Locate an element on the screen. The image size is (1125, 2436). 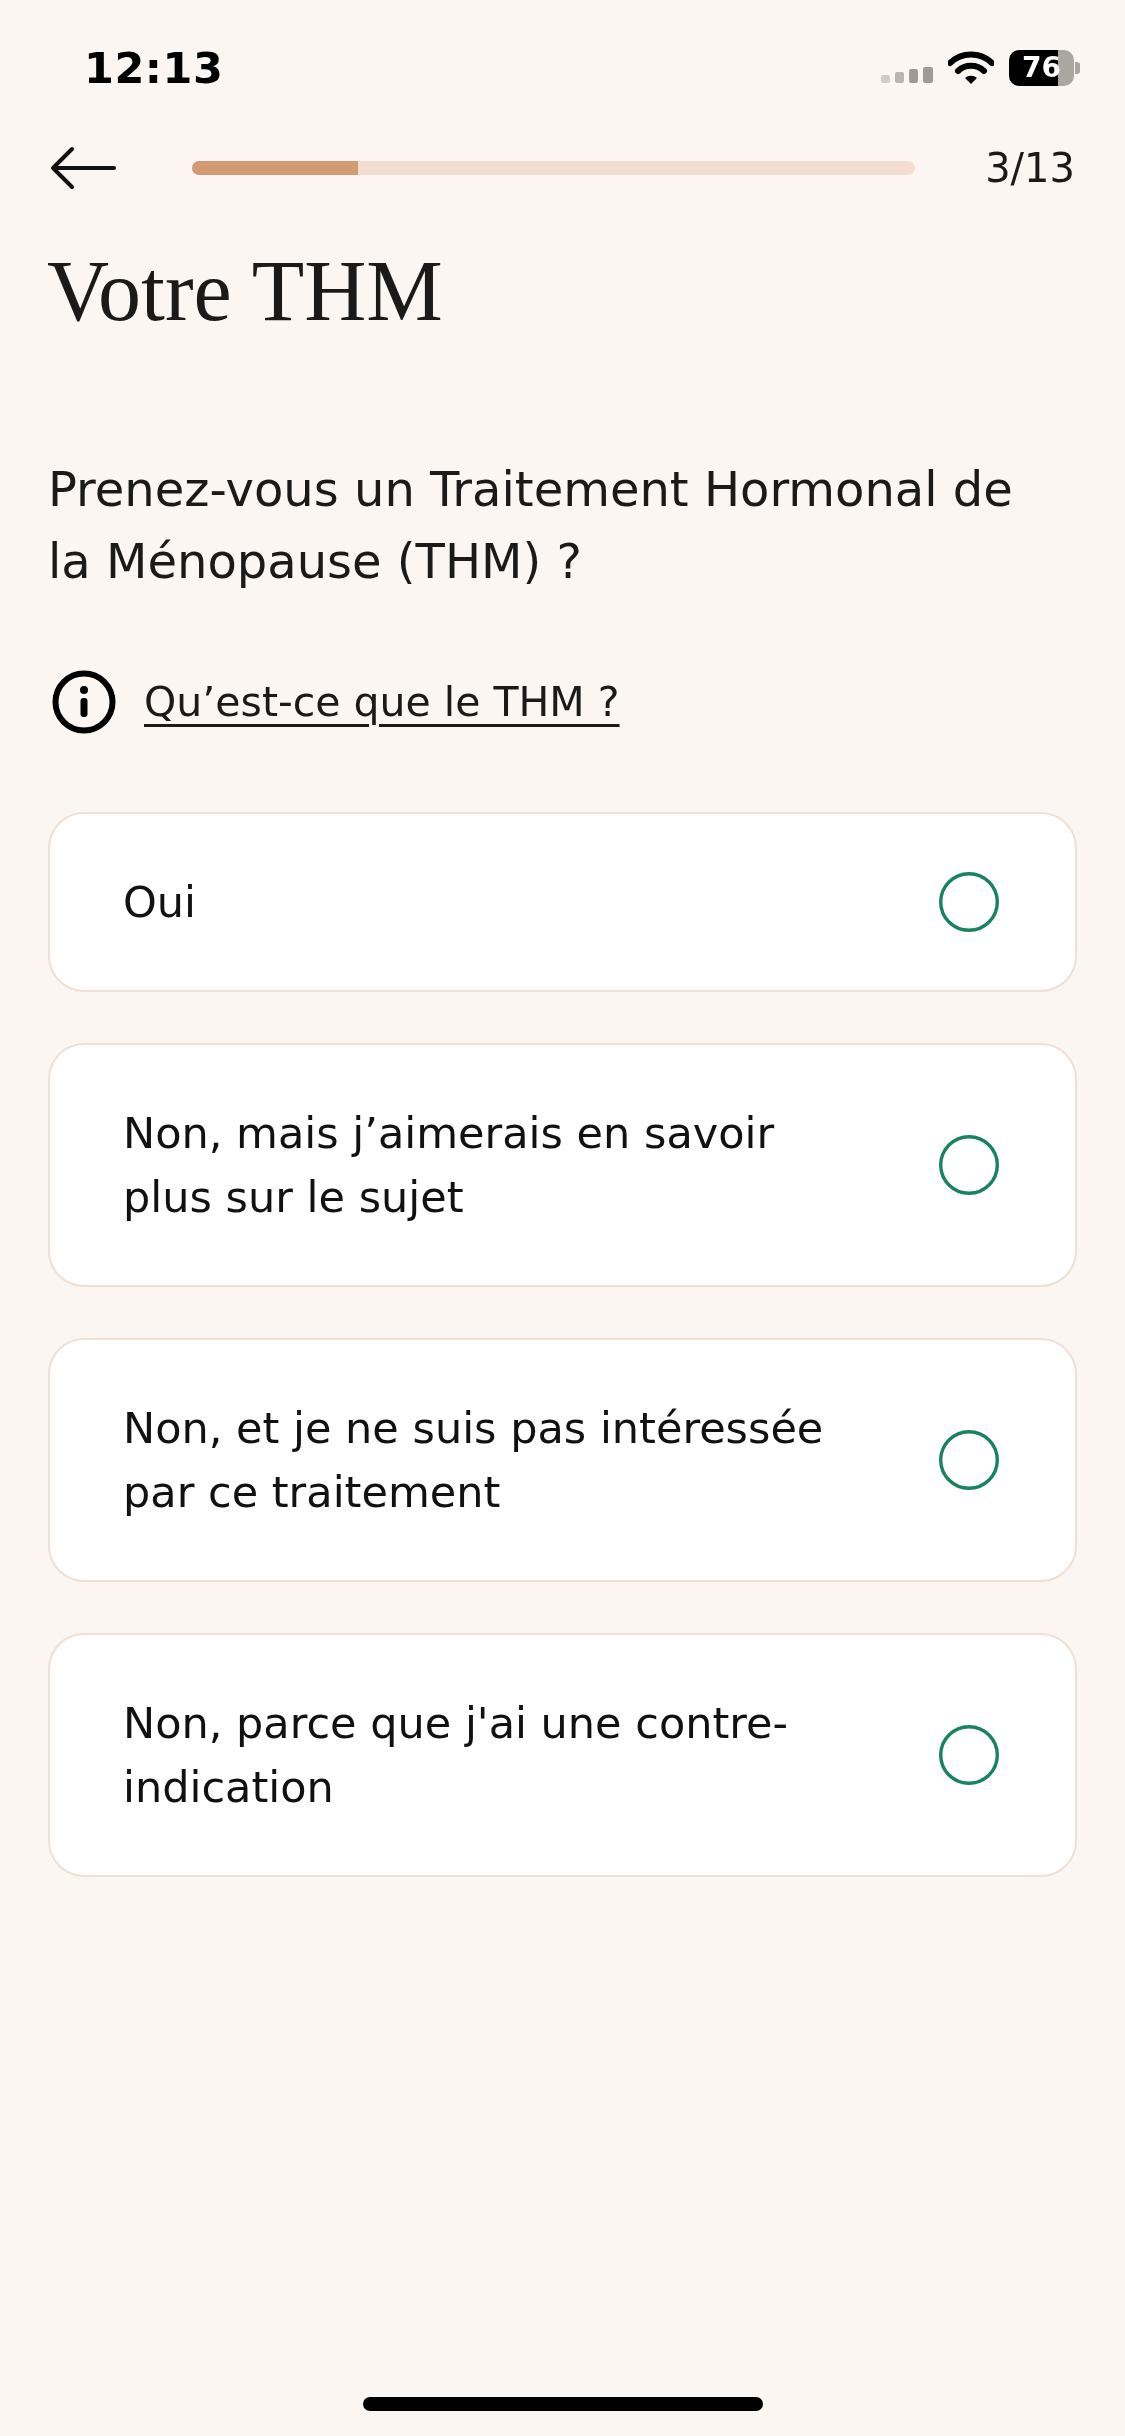
answer-option: Oui is located at coordinates (562, 902).